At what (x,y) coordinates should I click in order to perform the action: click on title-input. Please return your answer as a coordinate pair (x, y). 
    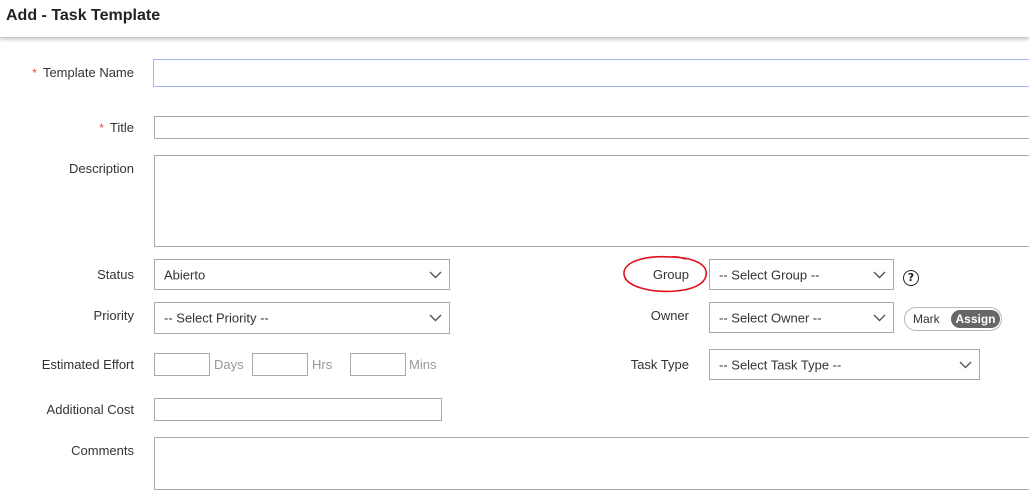
    Looking at the image, I should click on (591, 127).